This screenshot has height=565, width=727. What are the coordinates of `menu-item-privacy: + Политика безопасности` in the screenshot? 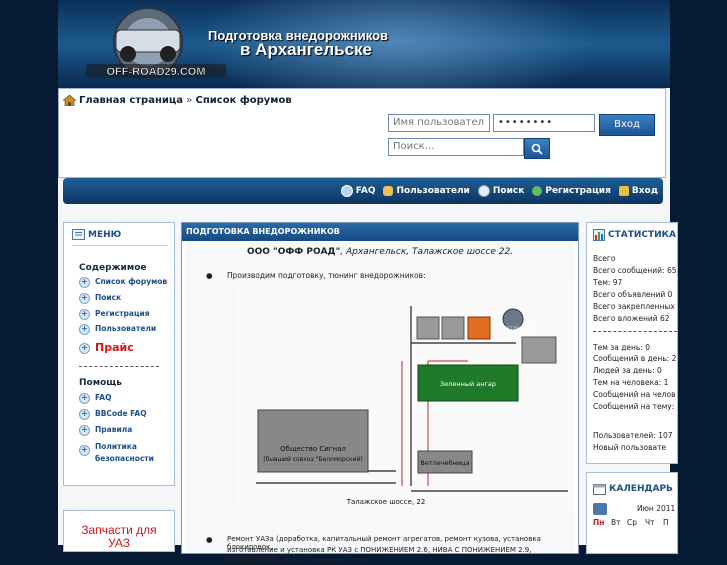 It's located at (119, 453).